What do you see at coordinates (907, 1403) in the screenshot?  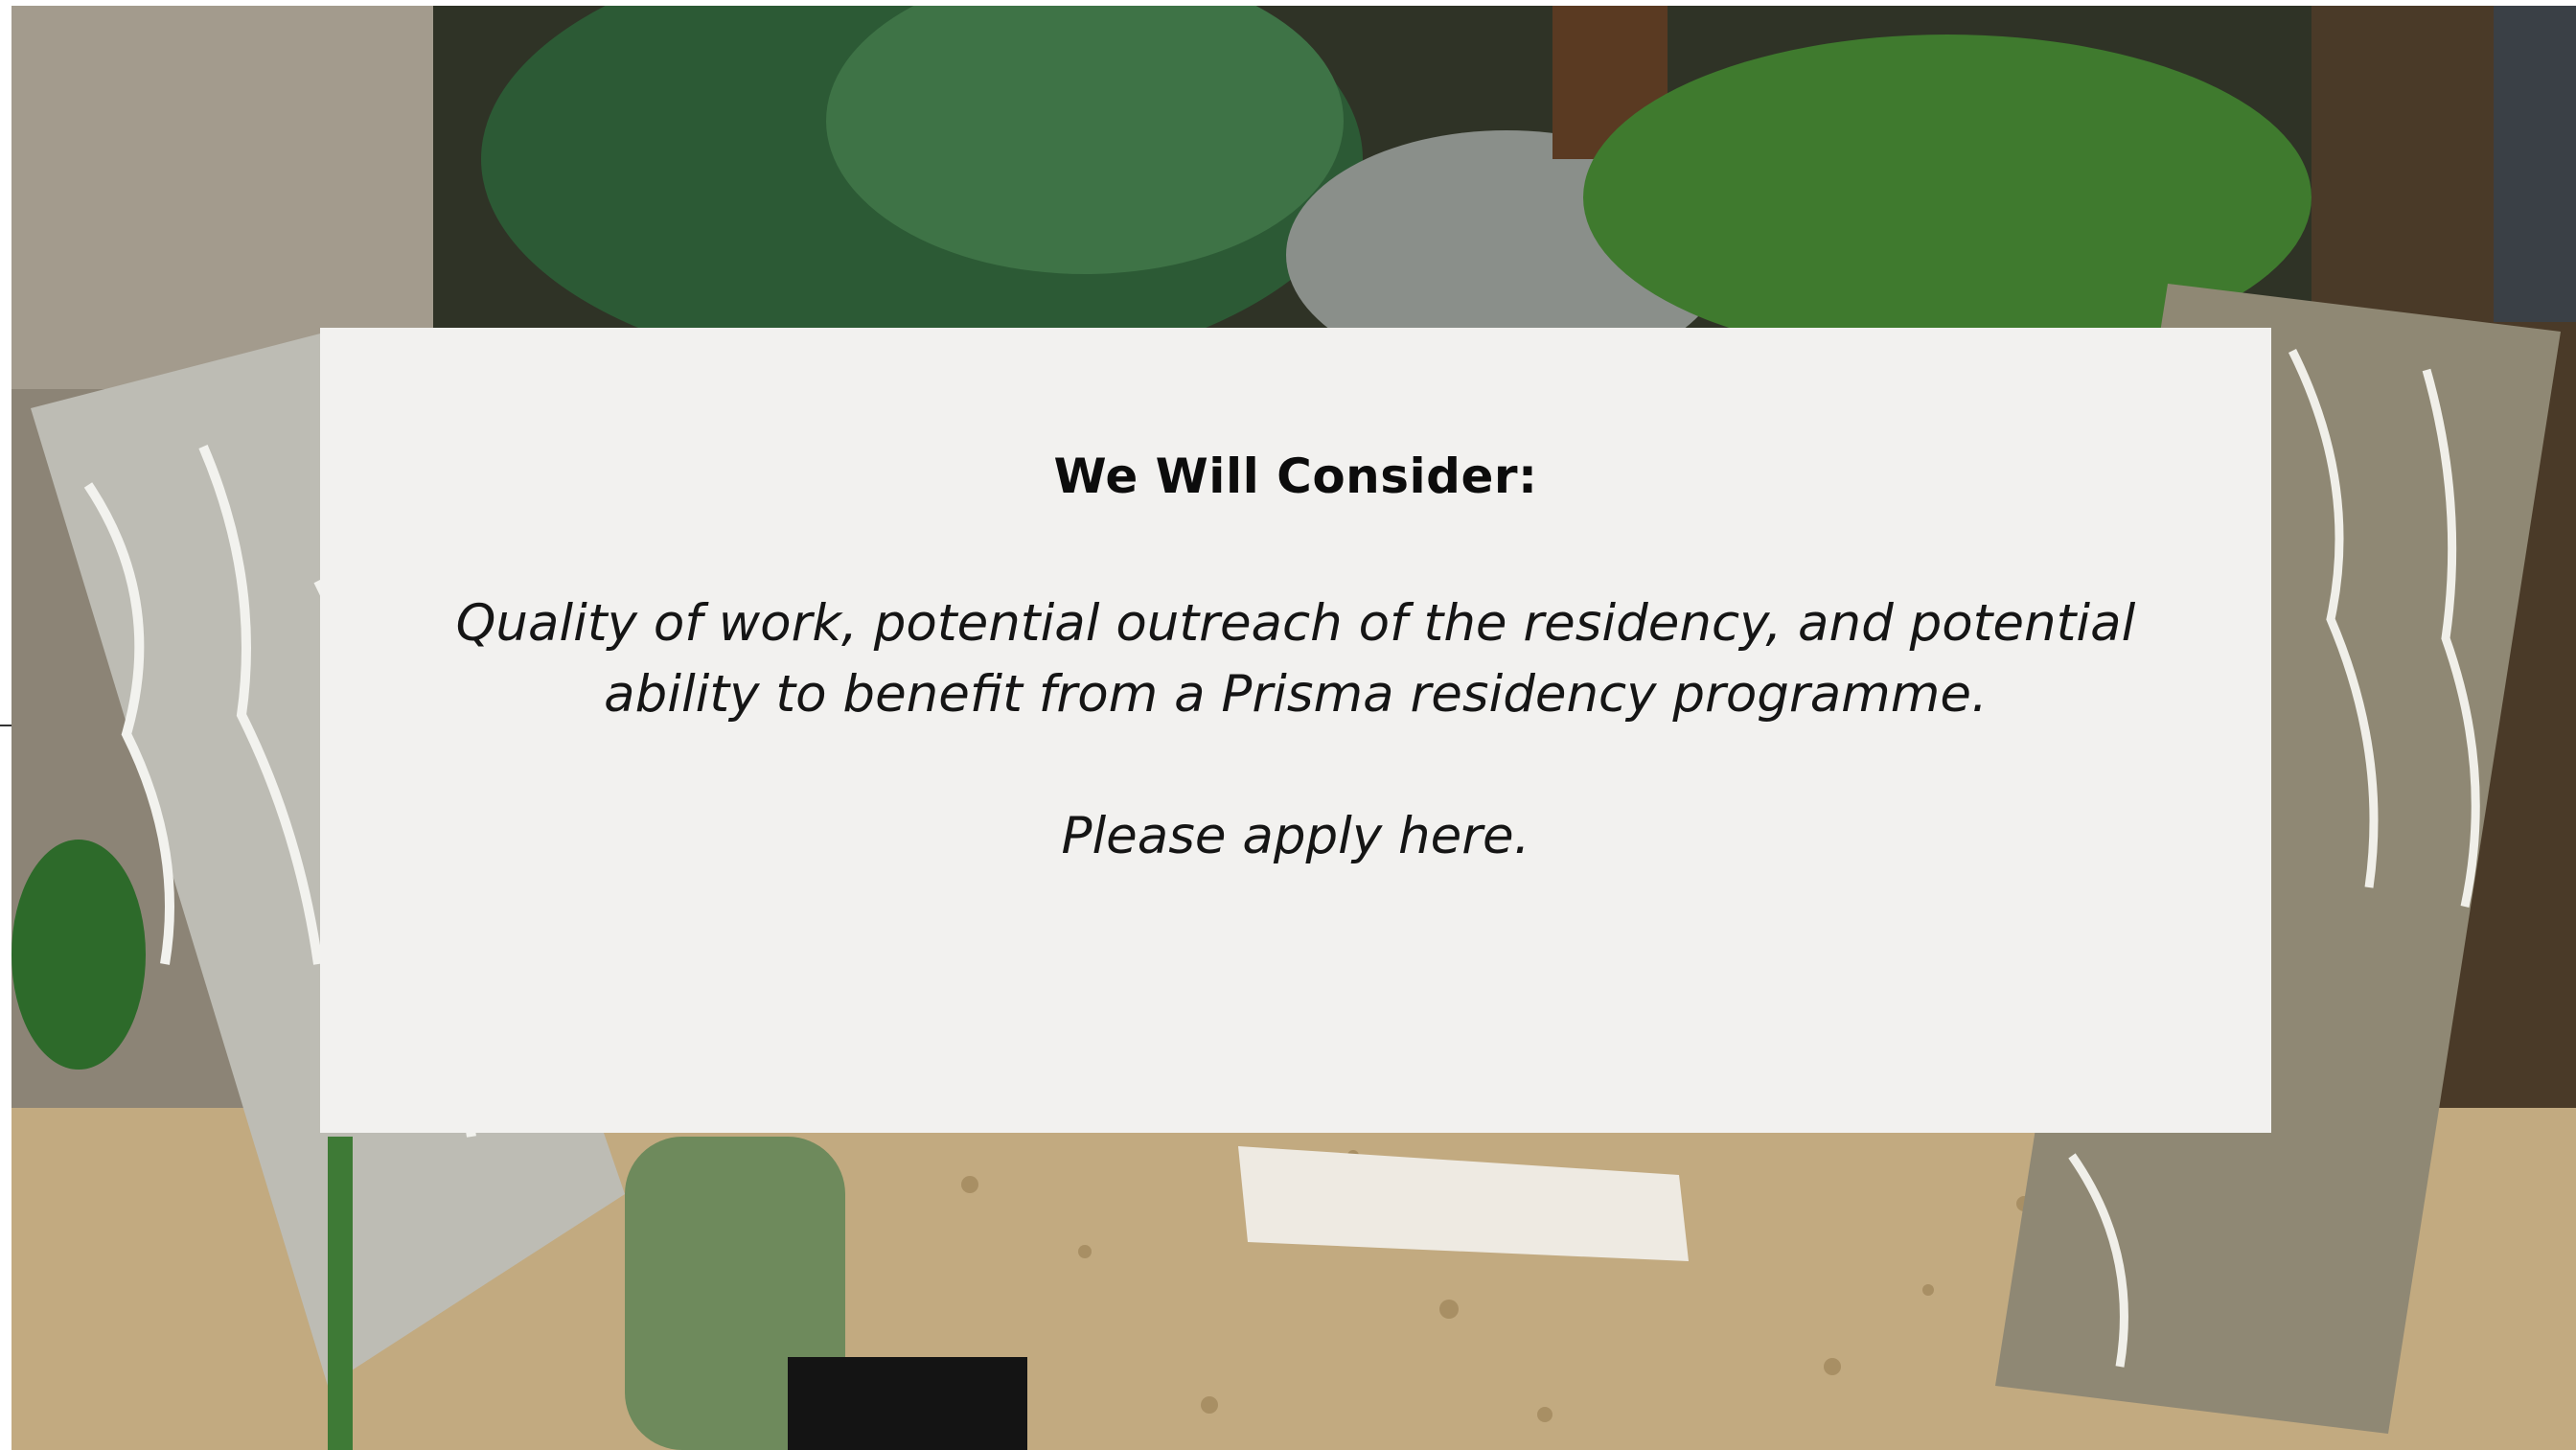 I see `black-tile` at bounding box center [907, 1403].